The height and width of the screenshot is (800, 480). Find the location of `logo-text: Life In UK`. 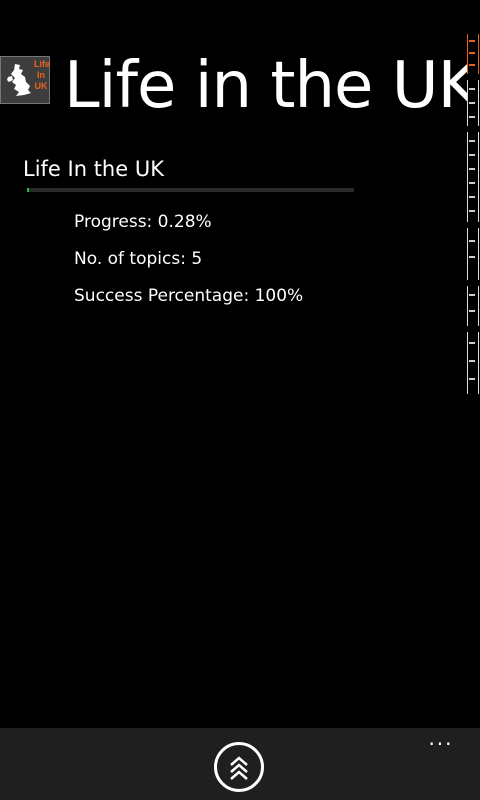

logo-text: Life In UK is located at coordinates (42, 75).